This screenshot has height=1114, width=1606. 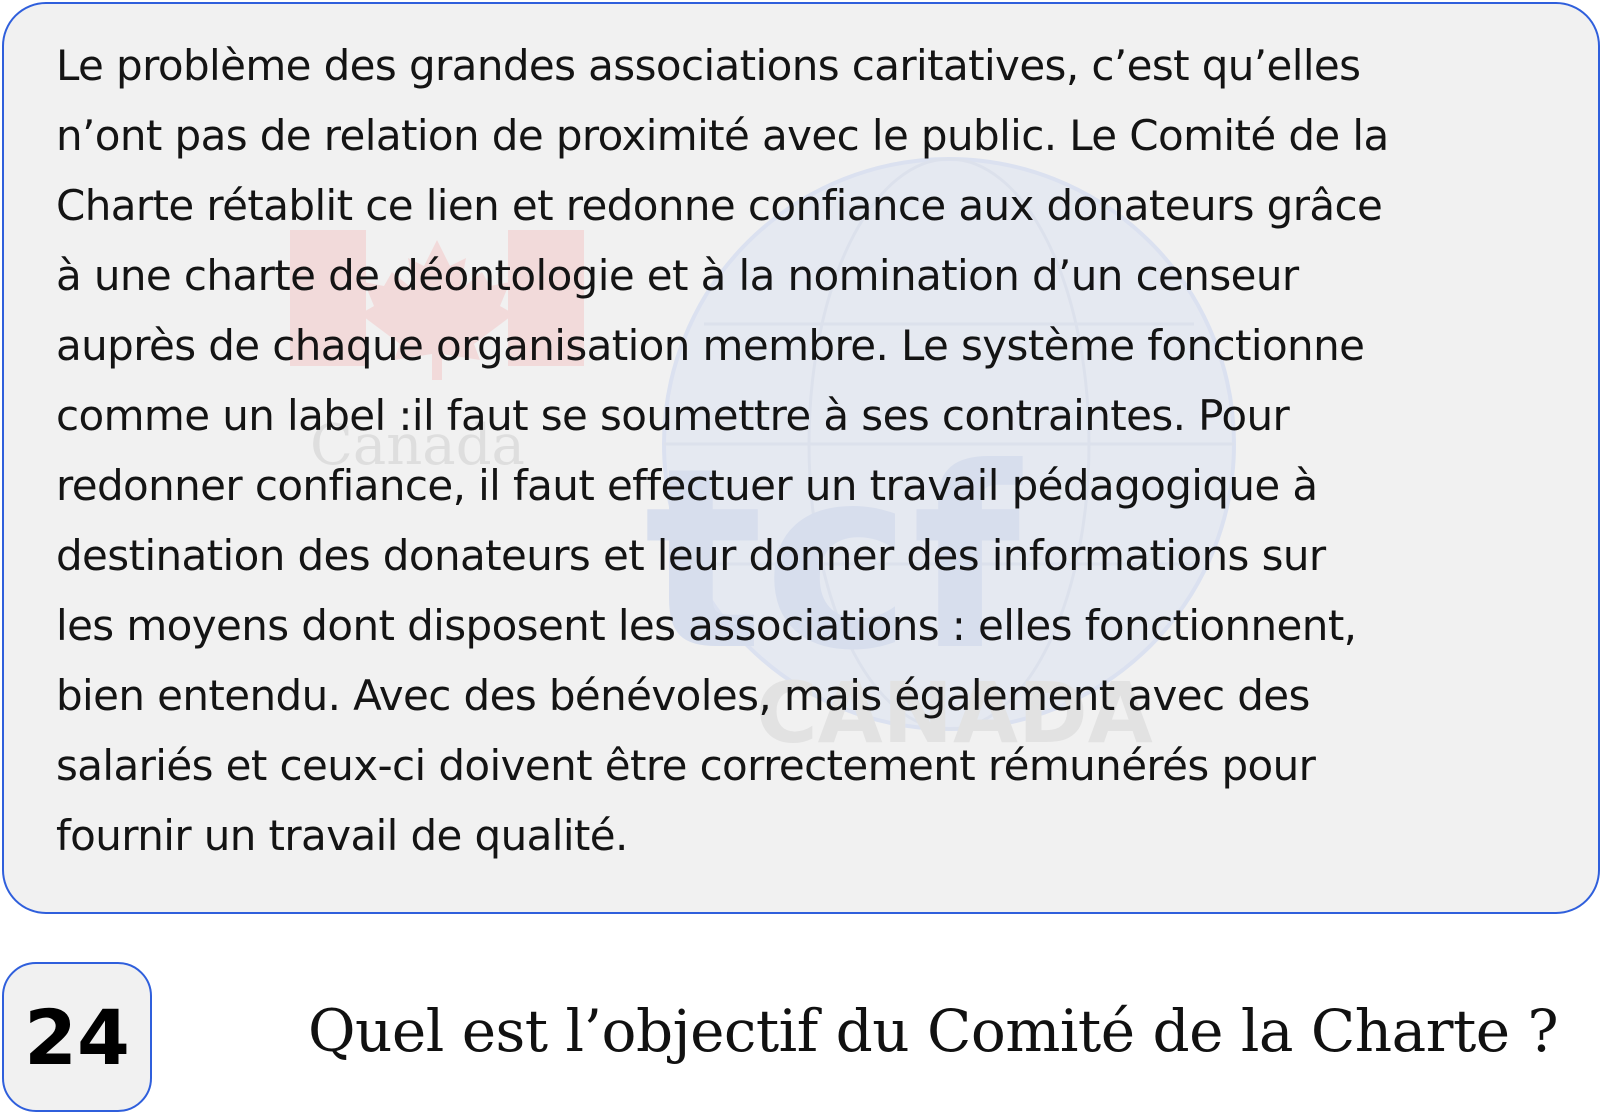 What do you see at coordinates (77, 1037) in the screenshot?
I see `question-number-badge: 24` at bounding box center [77, 1037].